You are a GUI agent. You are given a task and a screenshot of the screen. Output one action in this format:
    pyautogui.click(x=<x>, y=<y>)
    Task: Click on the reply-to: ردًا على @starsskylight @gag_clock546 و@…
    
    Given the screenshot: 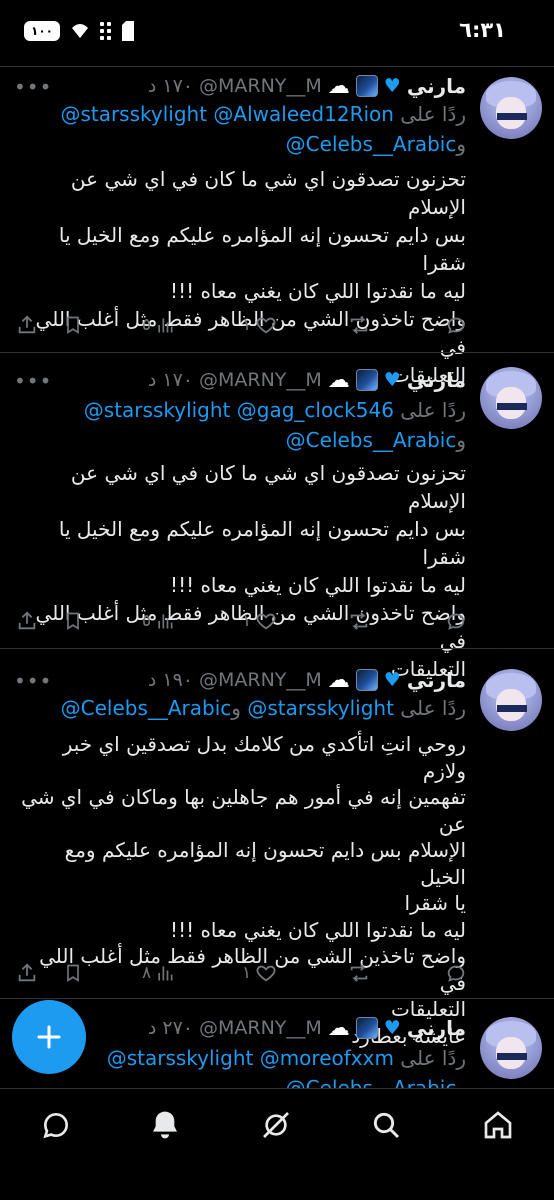 What is the action you would take?
    pyautogui.click(x=241, y=425)
    